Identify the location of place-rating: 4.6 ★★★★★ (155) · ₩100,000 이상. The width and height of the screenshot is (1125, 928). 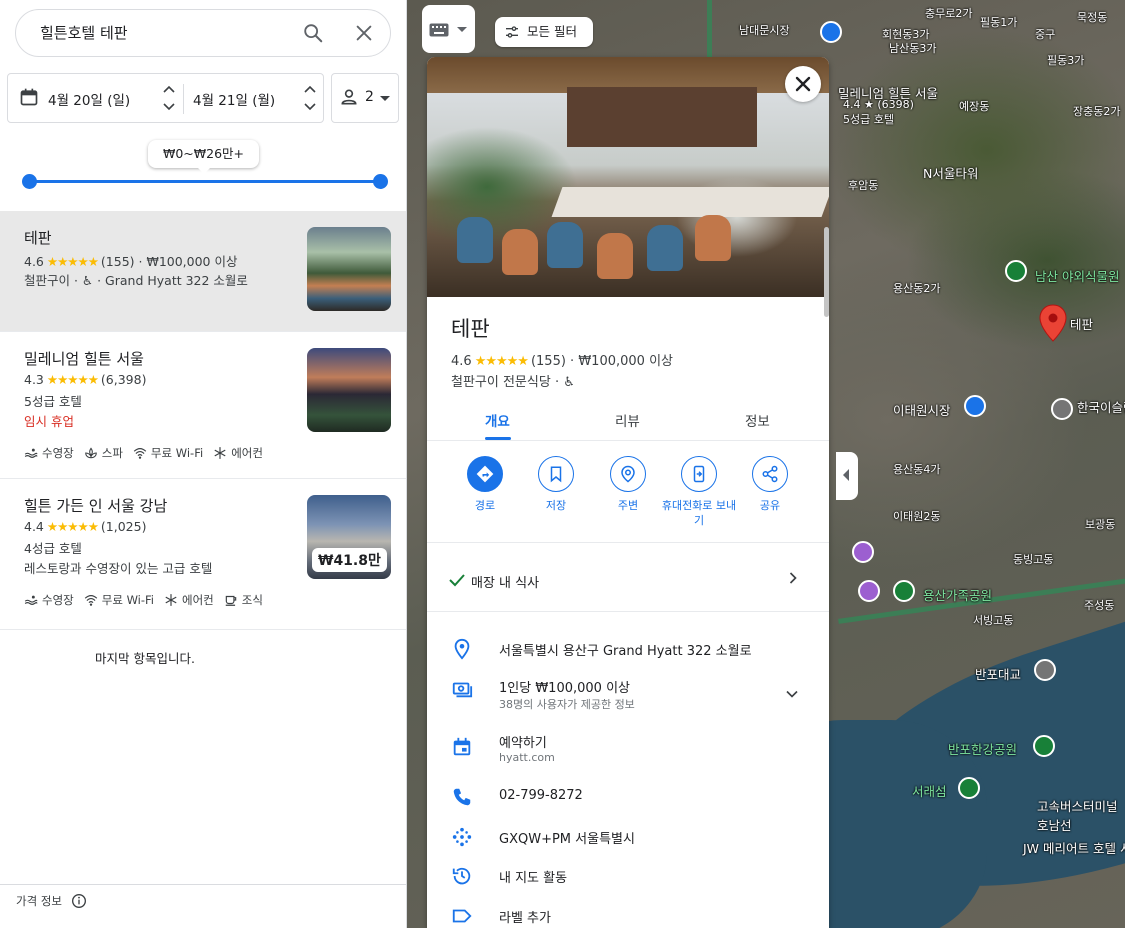
(562, 359).